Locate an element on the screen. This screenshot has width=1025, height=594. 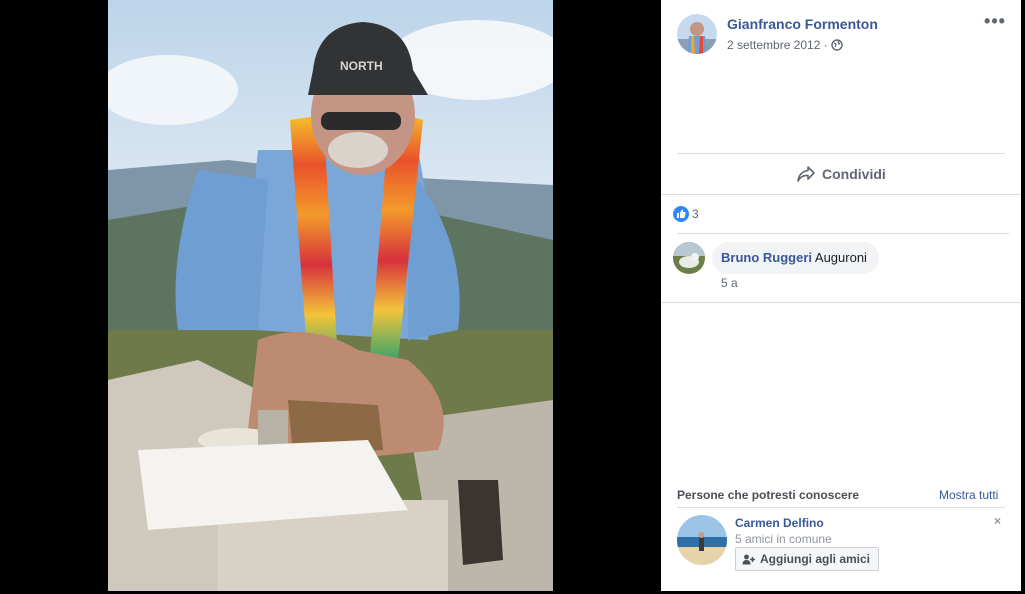
edge-strip is located at coordinates (1023, 297).